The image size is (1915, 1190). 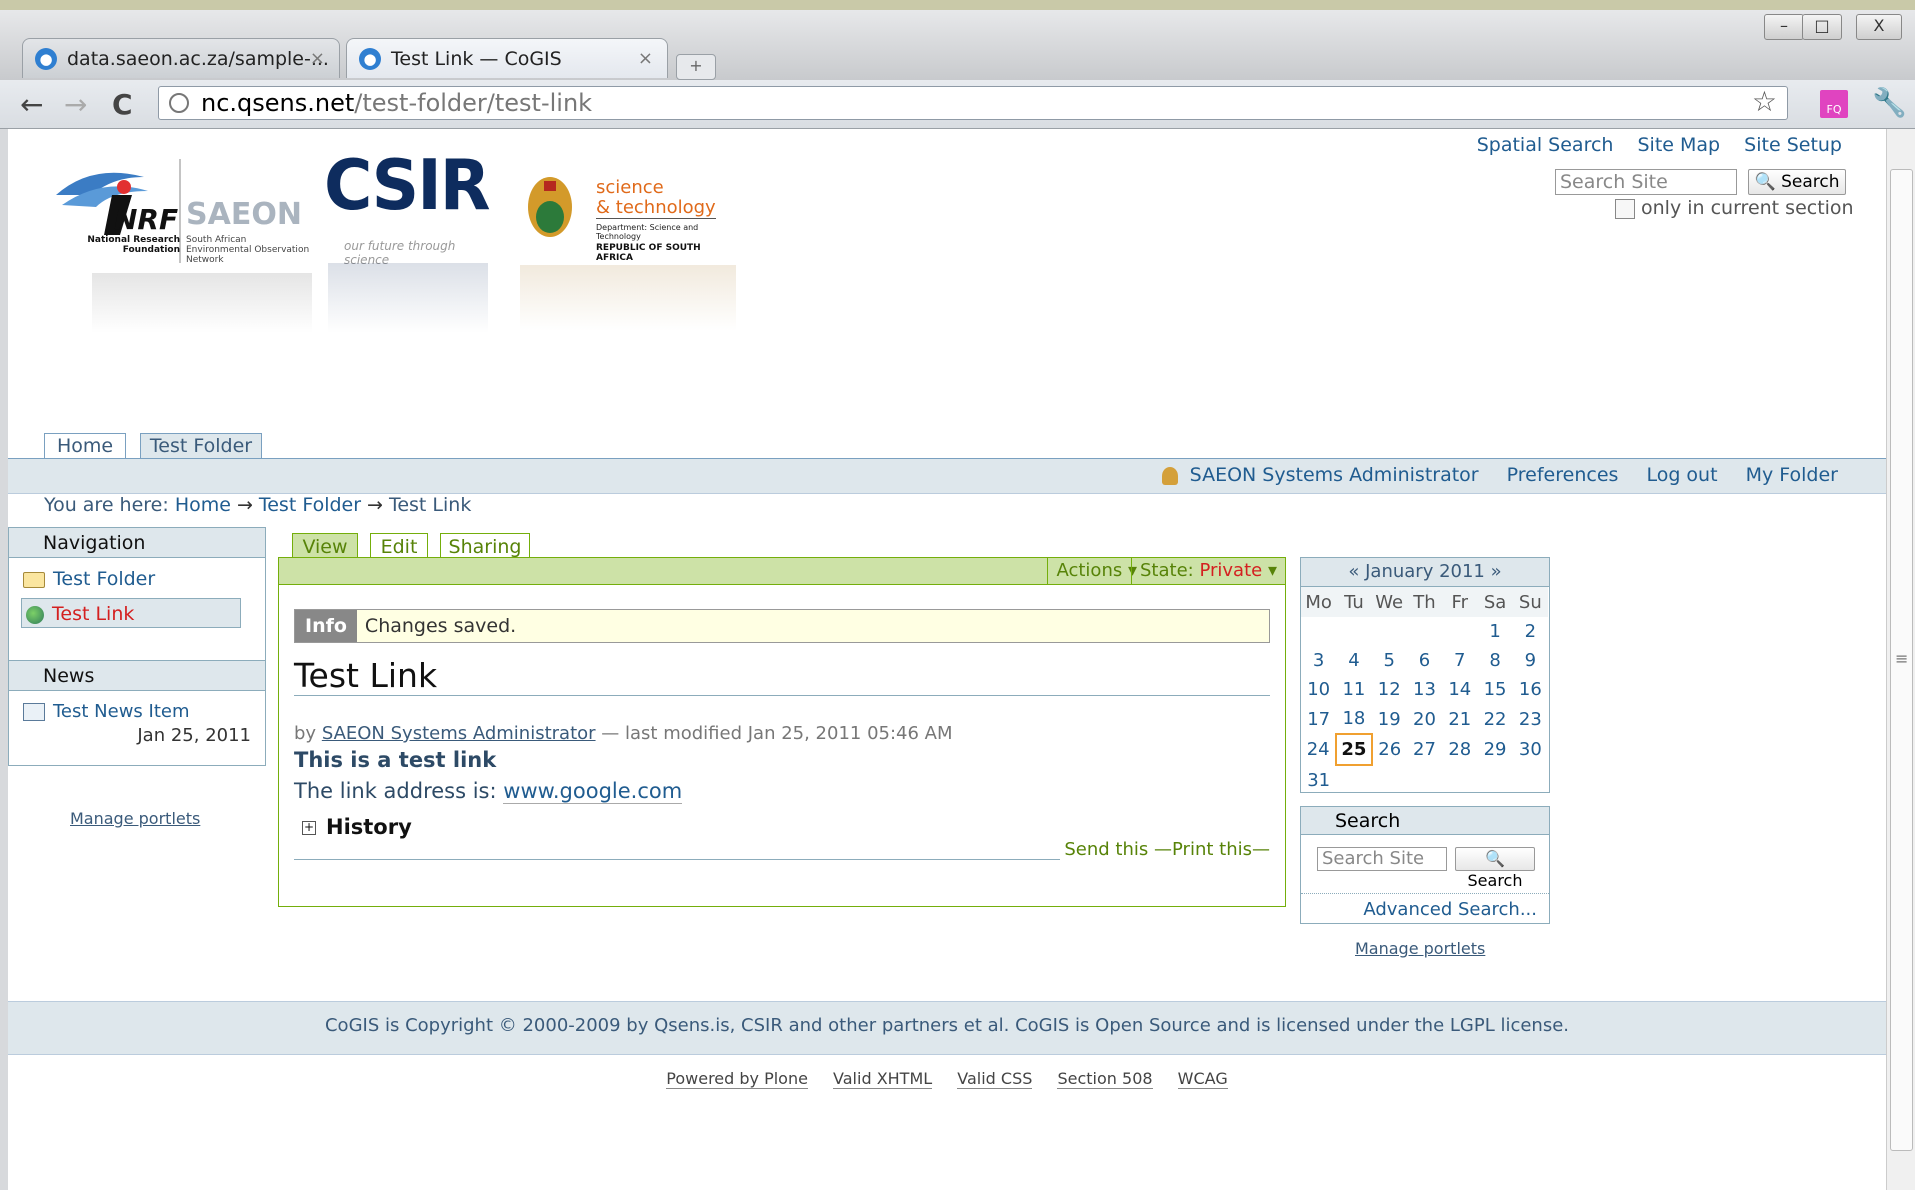 What do you see at coordinates (995, 1079) in the screenshot?
I see `valid-css-link: Valid CSS` at bounding box center [995, 1079].